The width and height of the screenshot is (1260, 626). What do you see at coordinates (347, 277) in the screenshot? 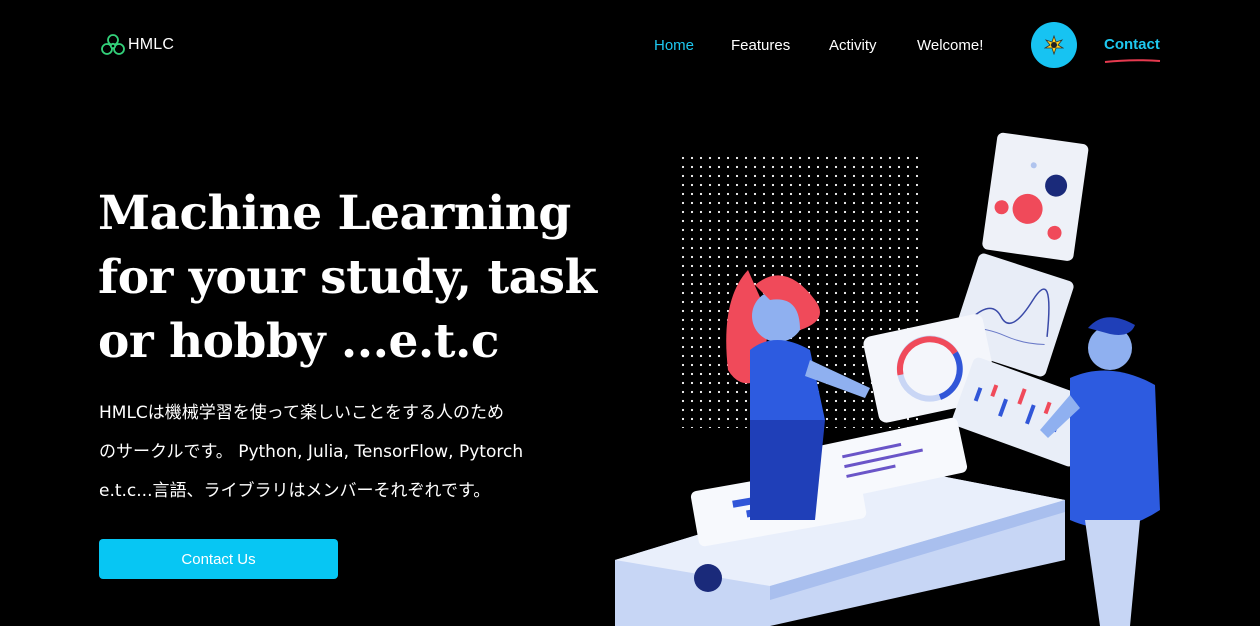
I see `hero-title-line: for your study, task` at bounding box center [347, 277].